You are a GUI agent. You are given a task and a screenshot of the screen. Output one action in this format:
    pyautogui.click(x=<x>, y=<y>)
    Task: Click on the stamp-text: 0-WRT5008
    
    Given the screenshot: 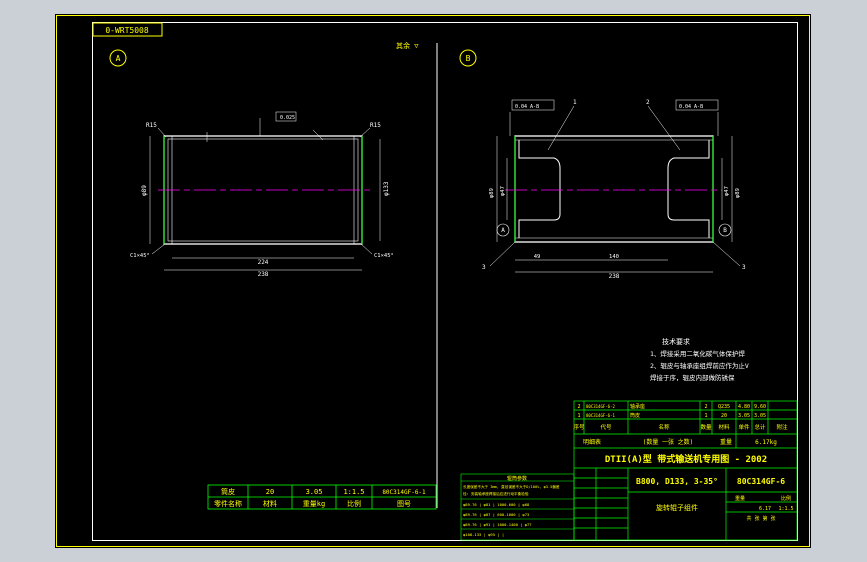 What is the action you would take?
    pyautogui.click(x=127, y=30)
    